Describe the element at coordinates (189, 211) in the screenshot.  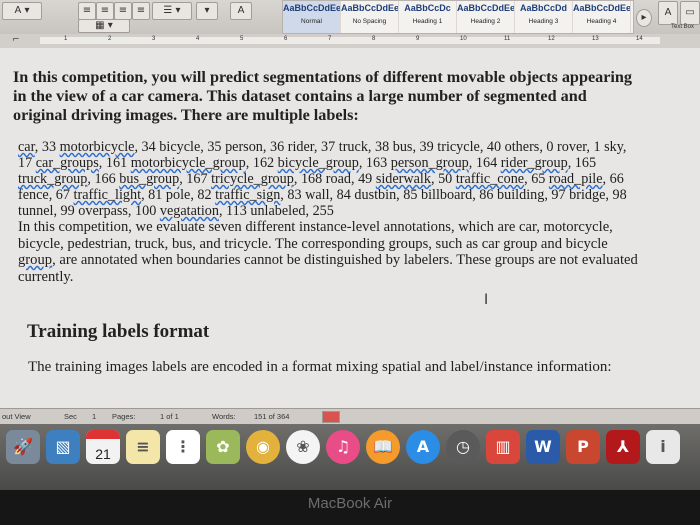
I see `spellcheck-flagged-word: vegatation` at that location.